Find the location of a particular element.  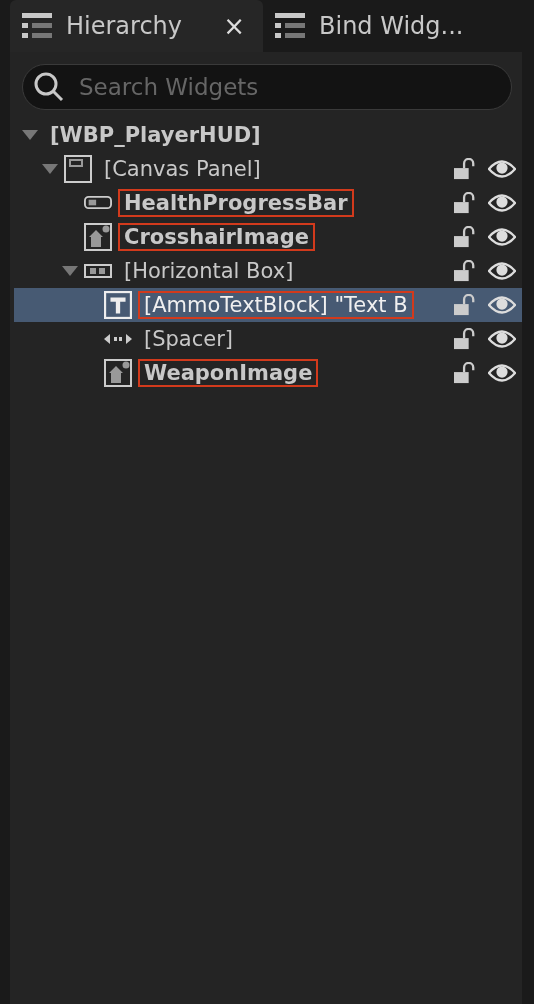

widget-name: HealthProgressBar is located at coordinates (236, 203).